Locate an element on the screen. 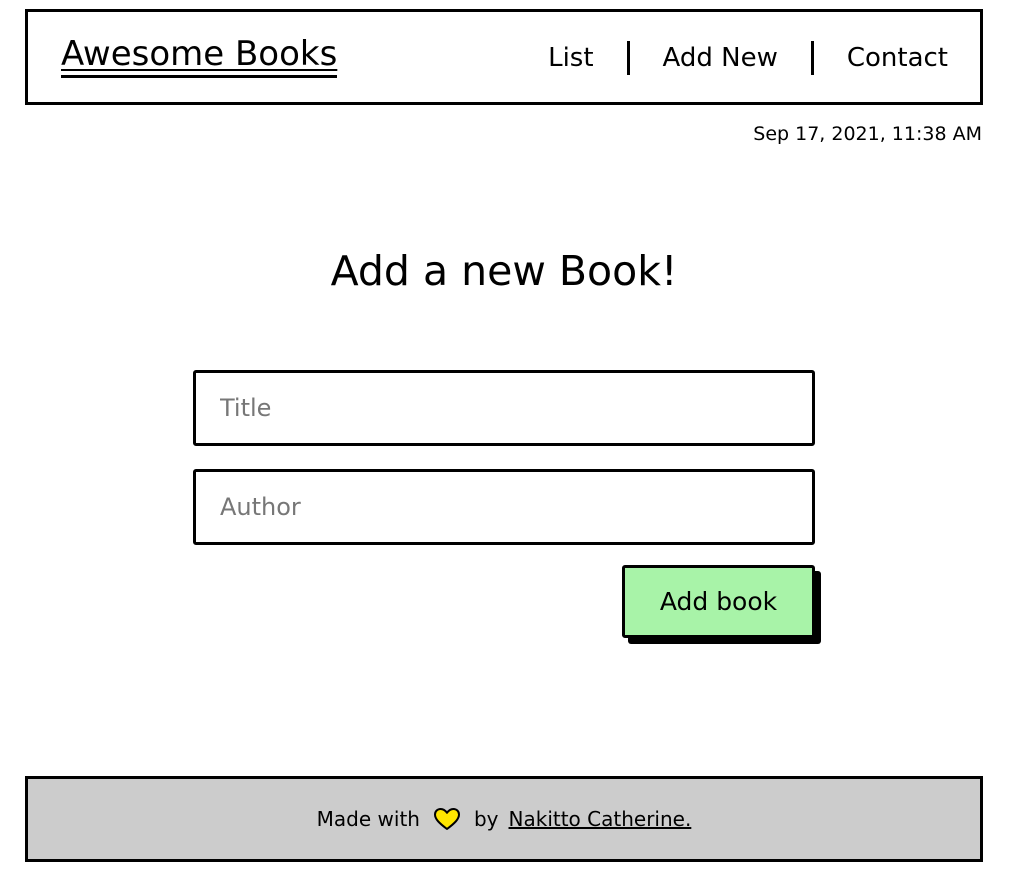  footer-by: by is located at coordinates (486, 819).